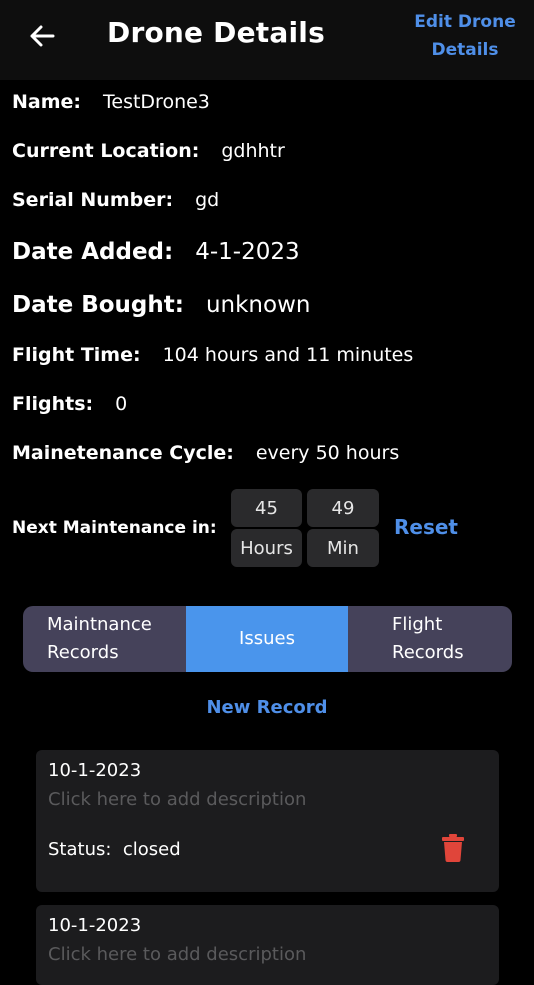 Image resolution: width=534 pixels, height=985 pixels. Describe the element at coordinates (104, 639) in the screenshot. I see `tab-maintenance-records: Maintnance Records` at that location.